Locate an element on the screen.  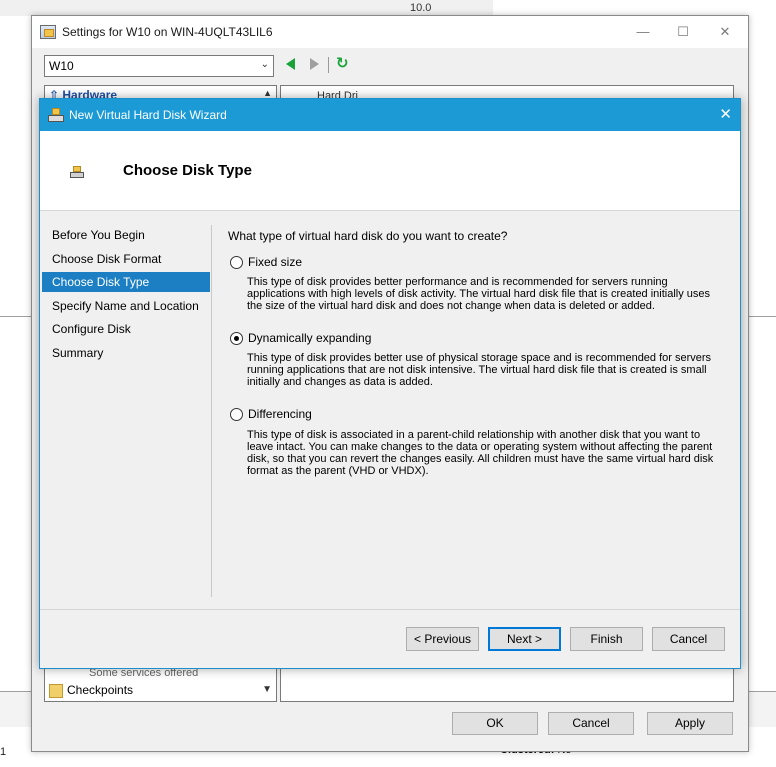
background-divider-right is located at coordinates (762, 316).